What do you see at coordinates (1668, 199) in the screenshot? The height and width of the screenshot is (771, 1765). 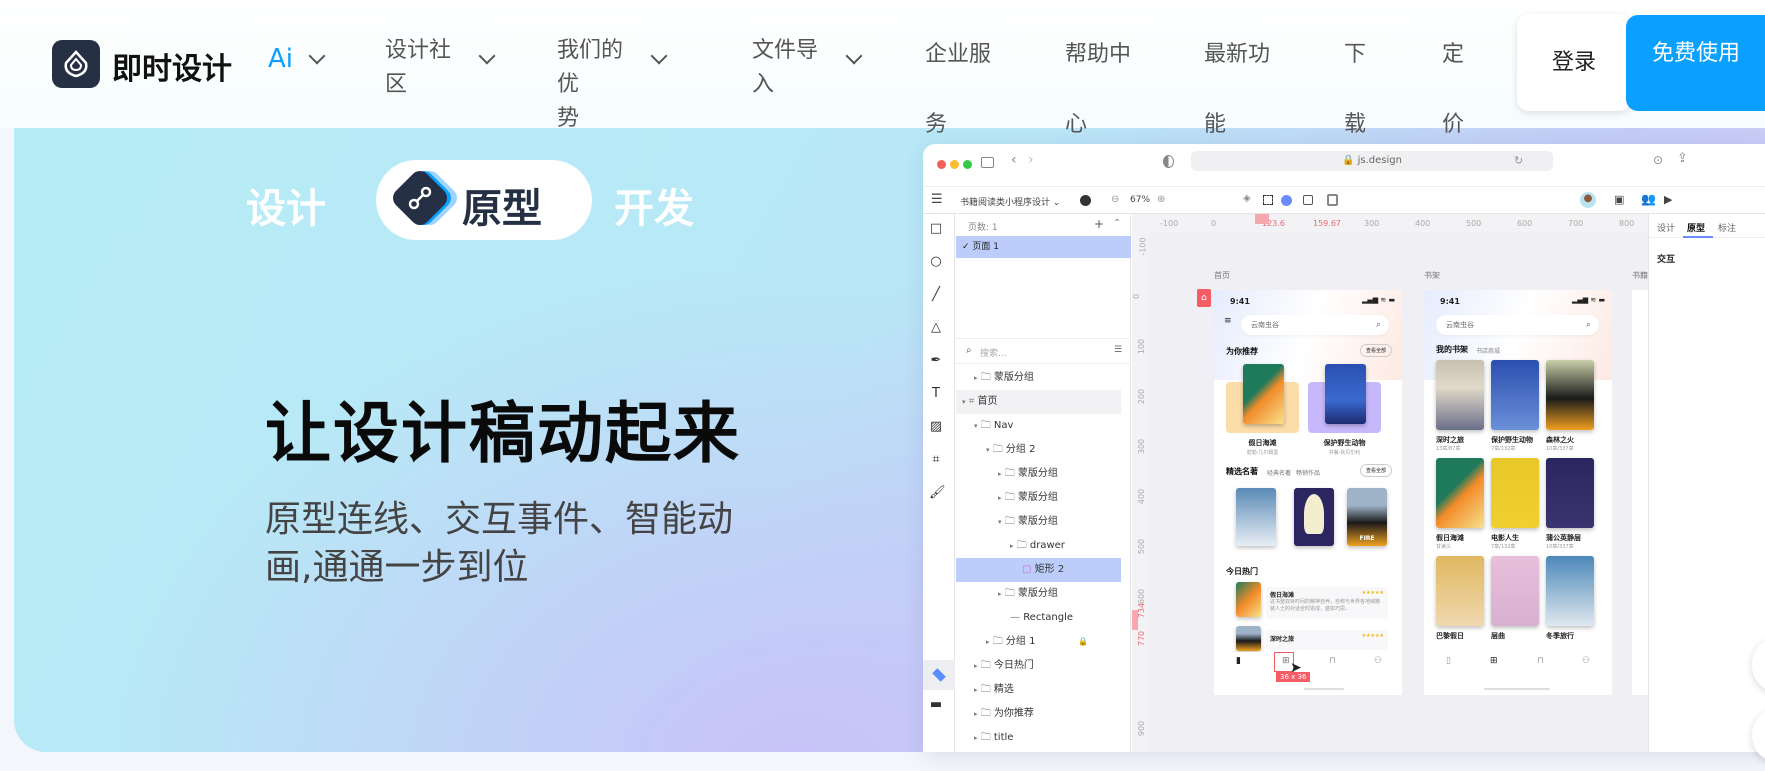 I see `play-icon: ▶` at bounding box center [1668, 199].